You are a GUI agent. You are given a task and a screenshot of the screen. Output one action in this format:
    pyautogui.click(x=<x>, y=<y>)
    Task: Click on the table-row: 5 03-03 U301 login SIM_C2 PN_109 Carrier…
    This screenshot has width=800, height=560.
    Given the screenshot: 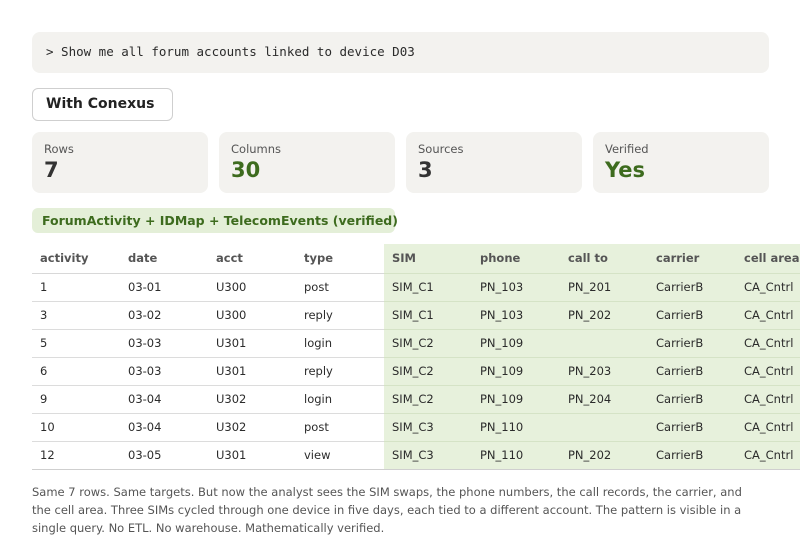 What is the action you would take?
    pyautogui.click(x=416, y=343)
    